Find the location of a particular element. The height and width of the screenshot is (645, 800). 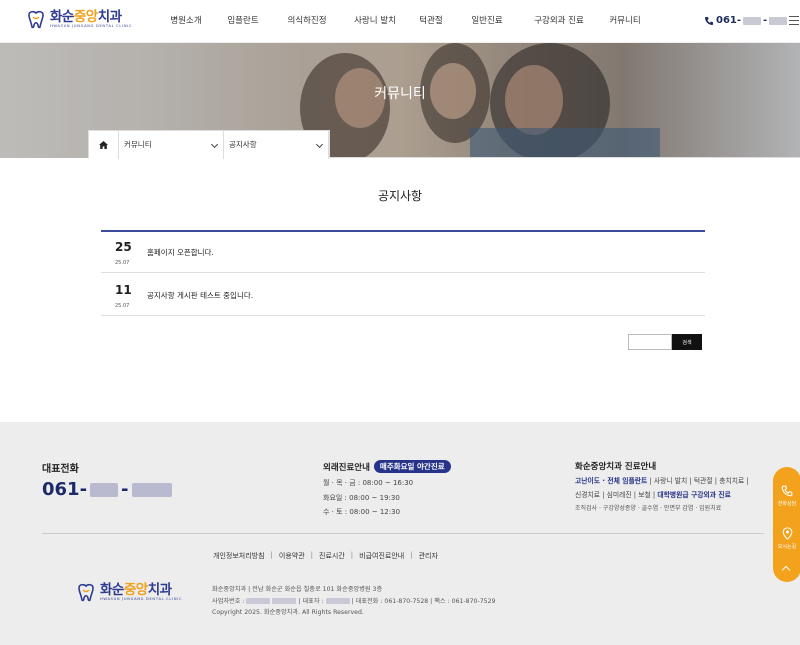

breadcrumb: 커뮤니티 공지사항 is located at coordinates (209, 144).